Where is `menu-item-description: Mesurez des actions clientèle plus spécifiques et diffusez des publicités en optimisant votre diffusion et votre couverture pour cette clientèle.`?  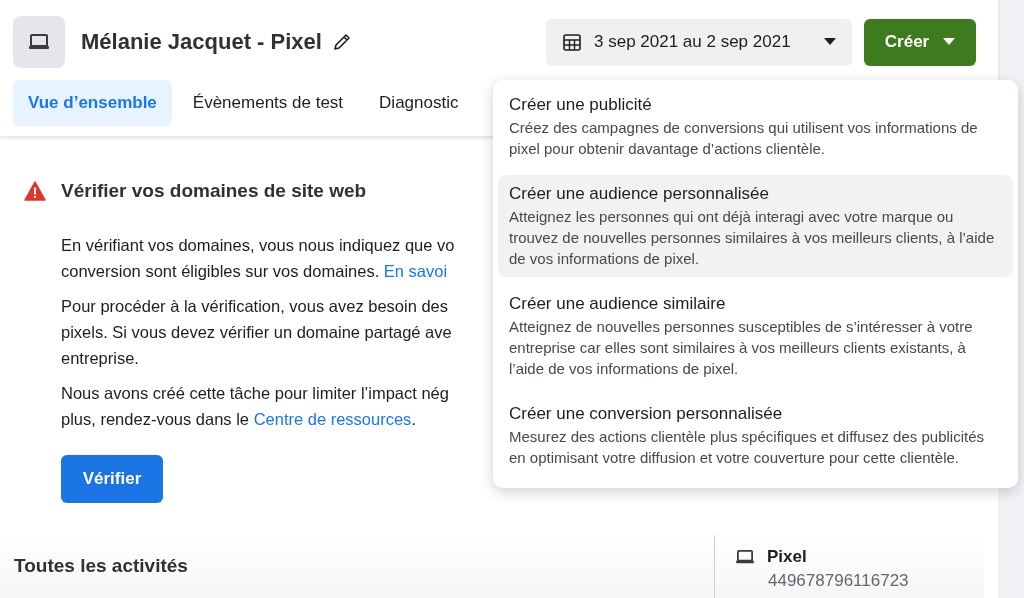
menu-item-description: Mesurez des actions clientèle plus spécifiques et diffusez des publicités en optimisant votre diffusion et votre couverture pour cette clientèle. is located at coordinates (747, 447).